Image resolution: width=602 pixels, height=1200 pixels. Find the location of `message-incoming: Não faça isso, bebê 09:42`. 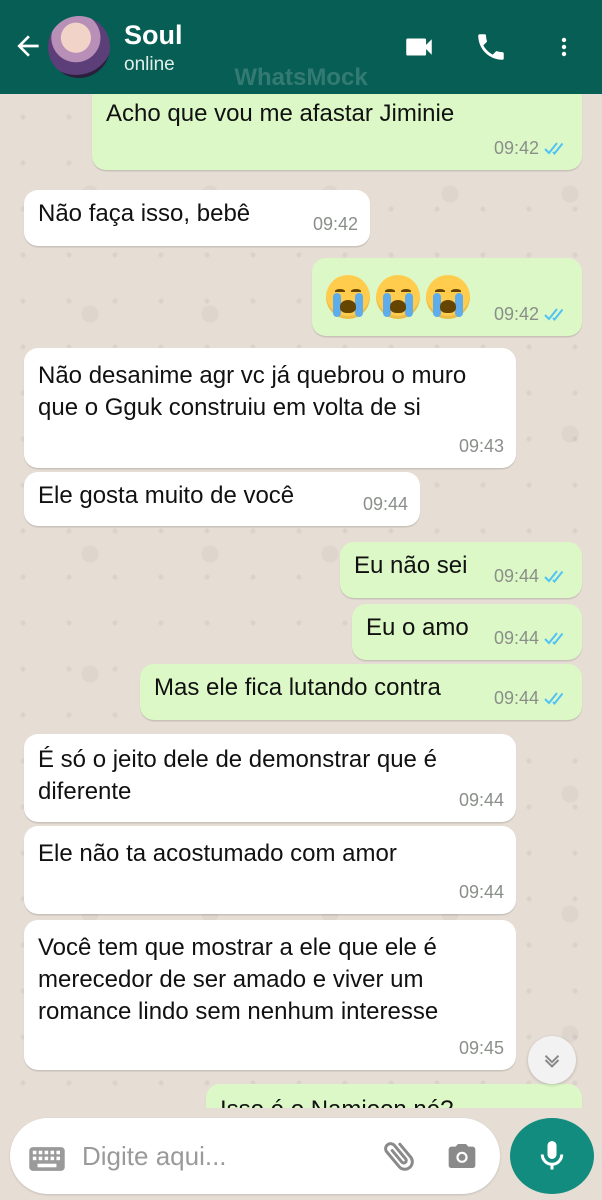

message-incoming: Não faça isso, bebê 09:42 is located at coordinates (197, 218).